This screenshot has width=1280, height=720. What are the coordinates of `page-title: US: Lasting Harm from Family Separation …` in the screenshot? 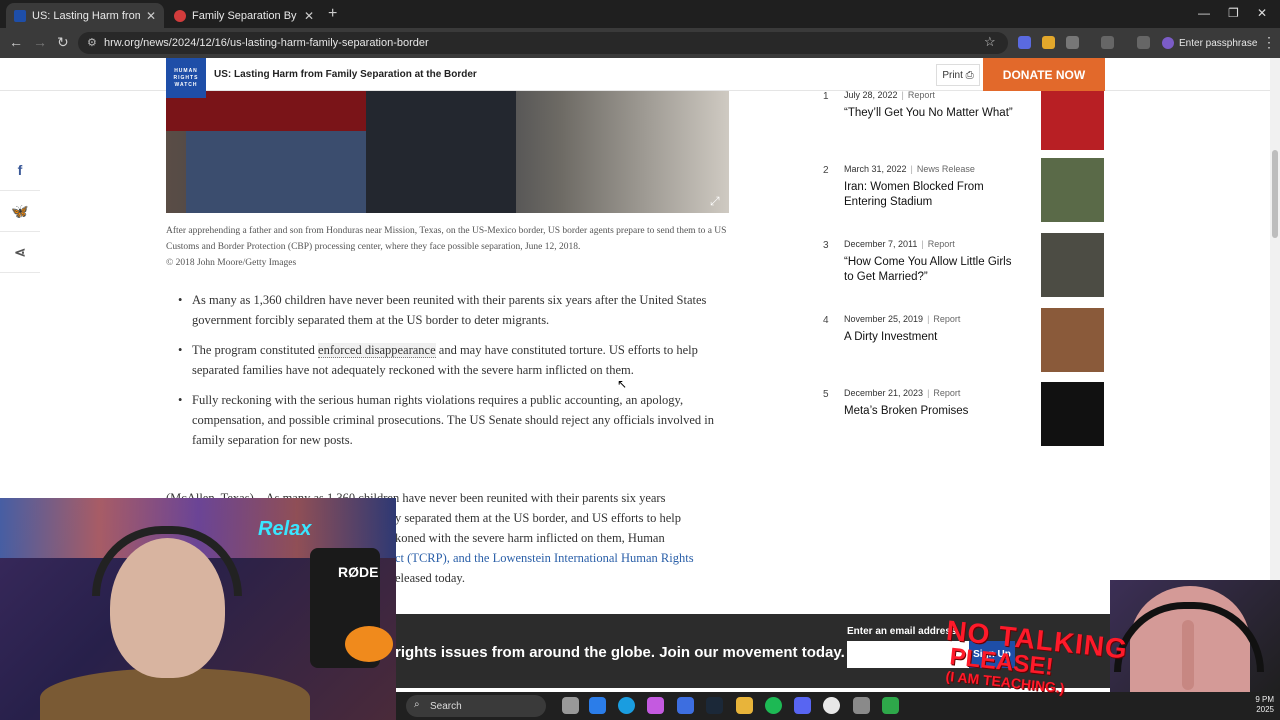 It's located at (345, 74).